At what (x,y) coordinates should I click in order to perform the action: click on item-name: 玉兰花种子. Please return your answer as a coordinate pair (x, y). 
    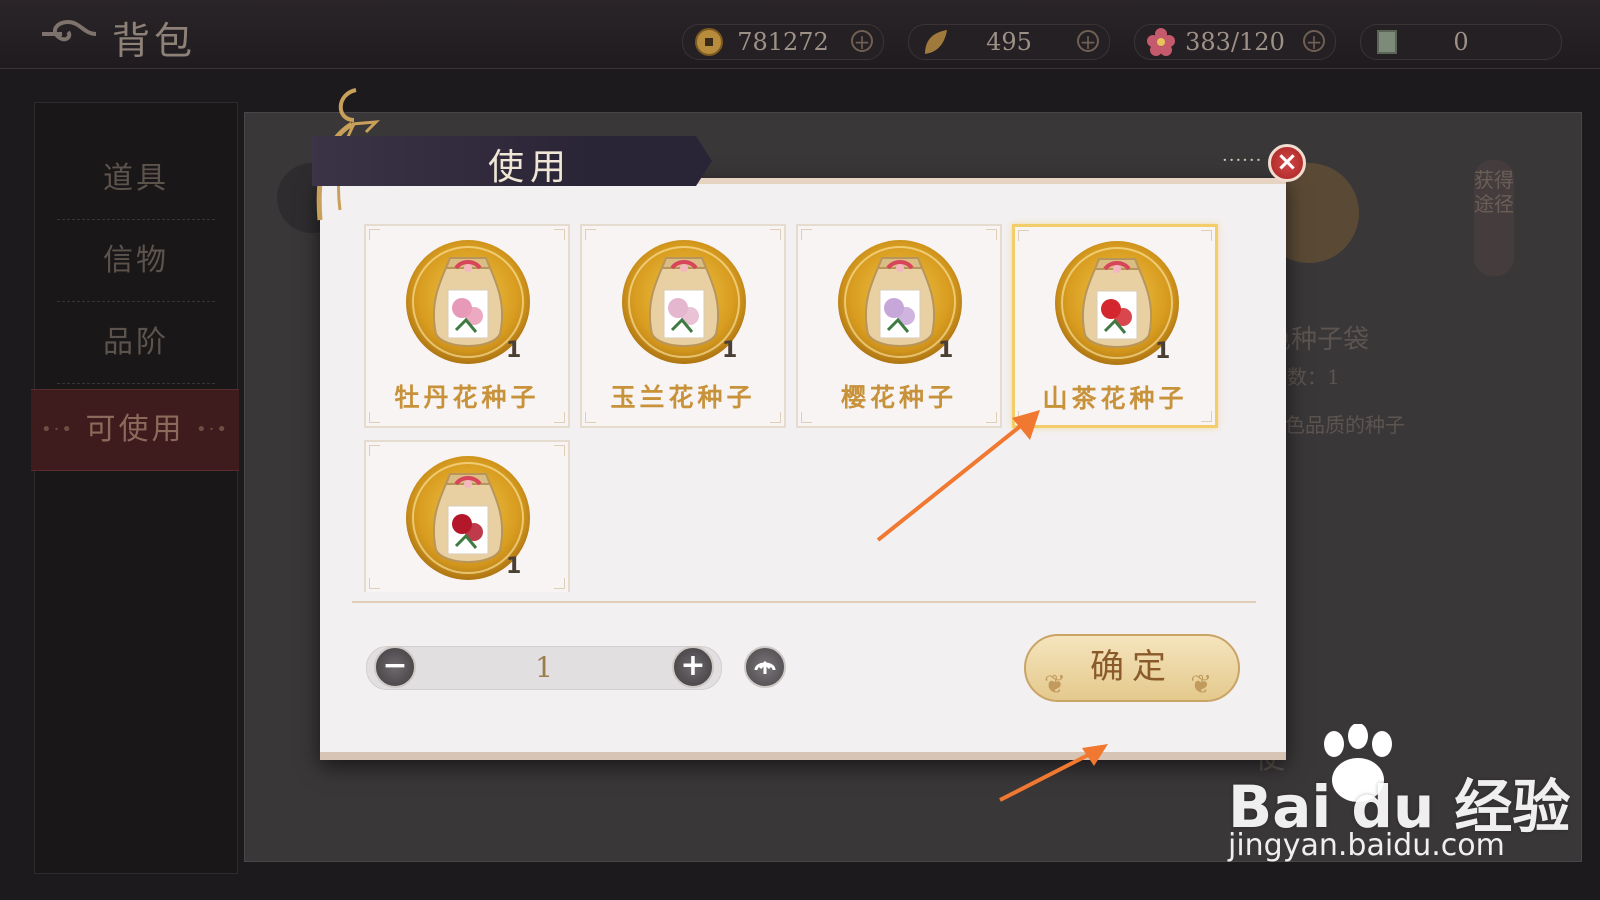
    Looking at the image, I should click on (683, 397).